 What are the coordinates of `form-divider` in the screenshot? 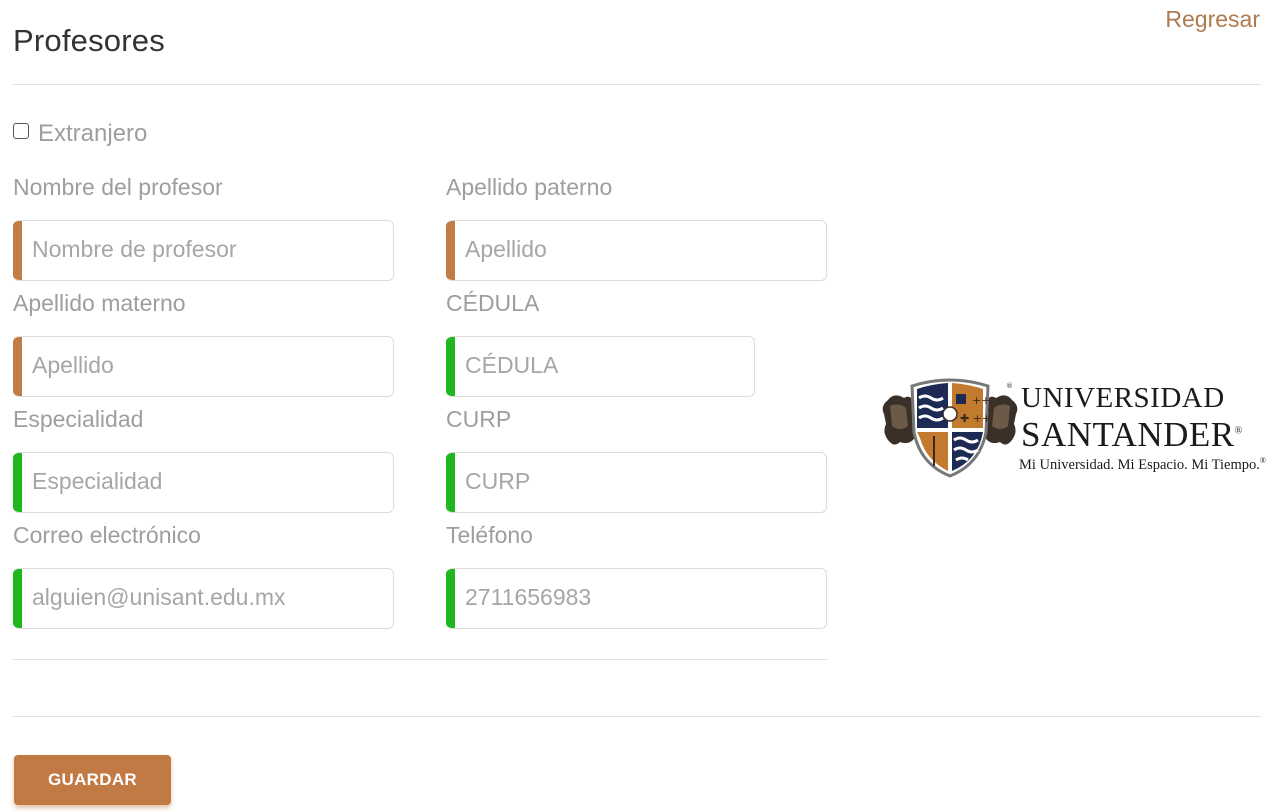 It's located at (420, 659).